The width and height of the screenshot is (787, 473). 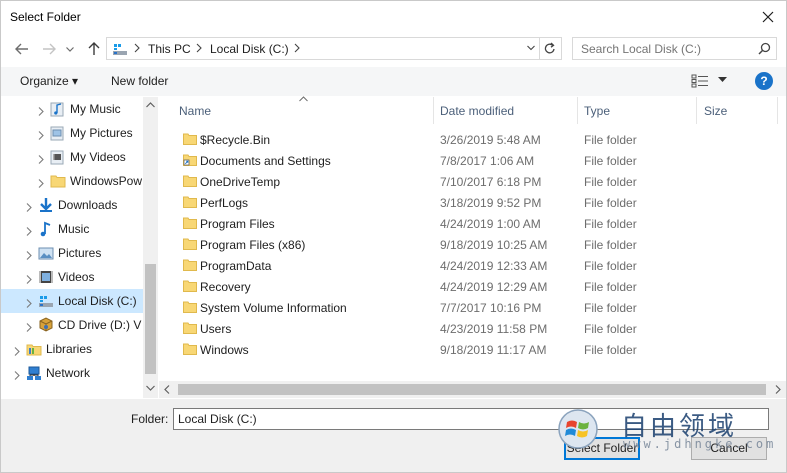 I want to click on nav-item-windowspow: WindowsPow, so click(x=72, y=181).